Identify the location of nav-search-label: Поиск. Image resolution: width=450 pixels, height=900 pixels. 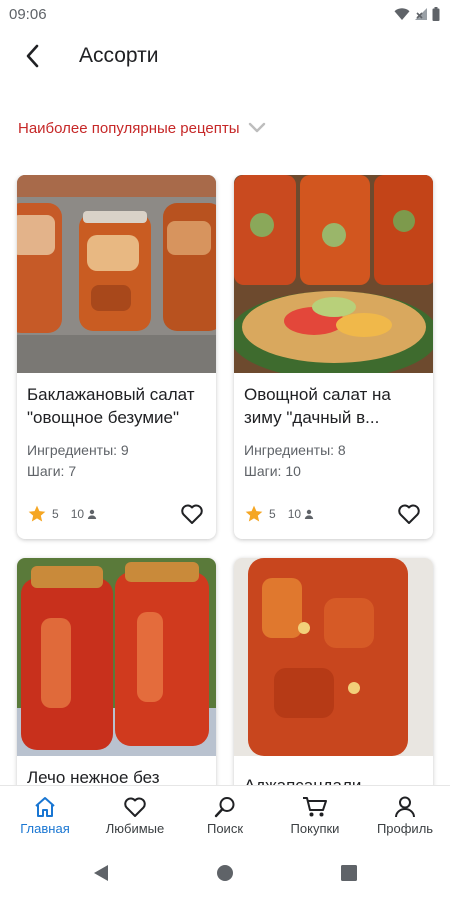
(225, 828).